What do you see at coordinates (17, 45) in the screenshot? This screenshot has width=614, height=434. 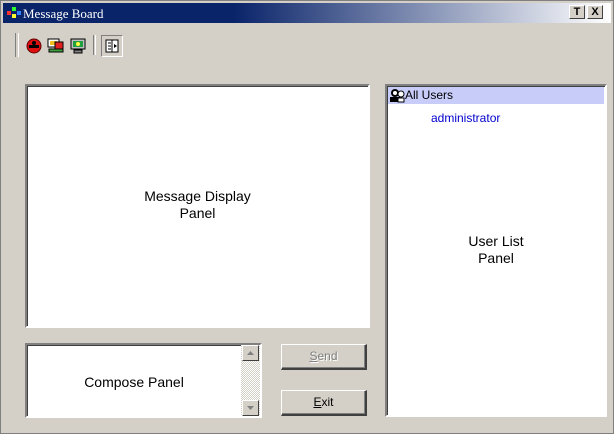 I see `toolbar-grip` at bounding box center [17, 45].